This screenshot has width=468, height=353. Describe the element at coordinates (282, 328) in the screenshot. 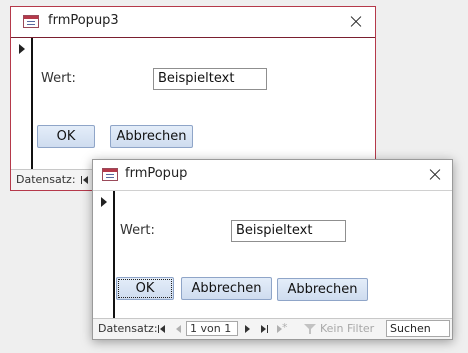

I see `nav-new-icon` at that location.